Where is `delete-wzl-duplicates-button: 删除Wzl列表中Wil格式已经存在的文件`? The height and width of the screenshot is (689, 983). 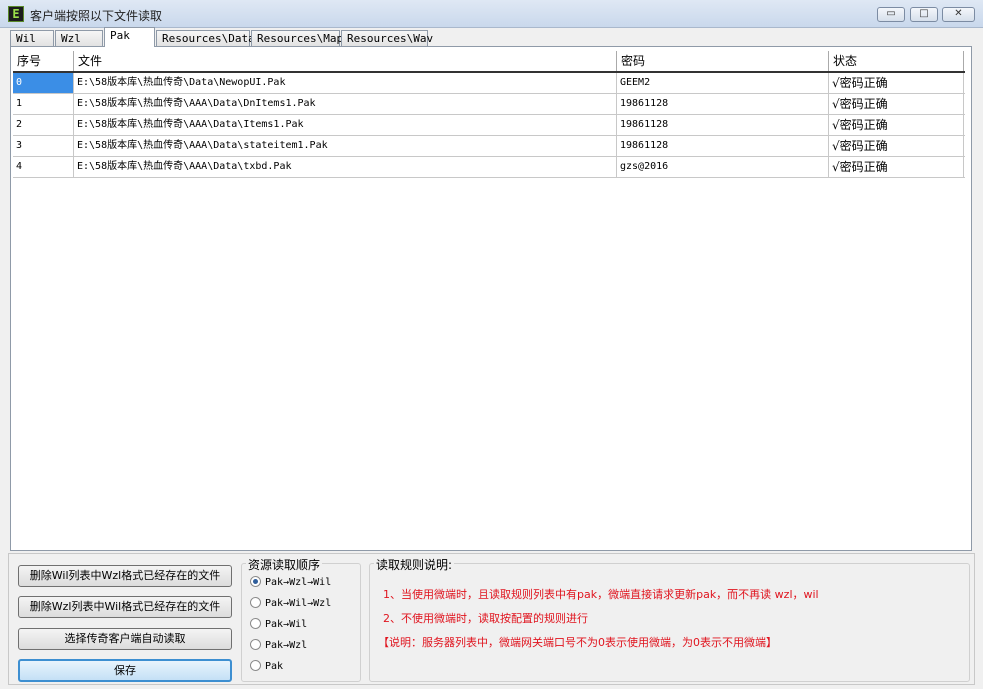
delete-wzl-duplicates-button: 删除Wzl列表中Wil格式已经存在的文件 is located at coordinates (125, 607).